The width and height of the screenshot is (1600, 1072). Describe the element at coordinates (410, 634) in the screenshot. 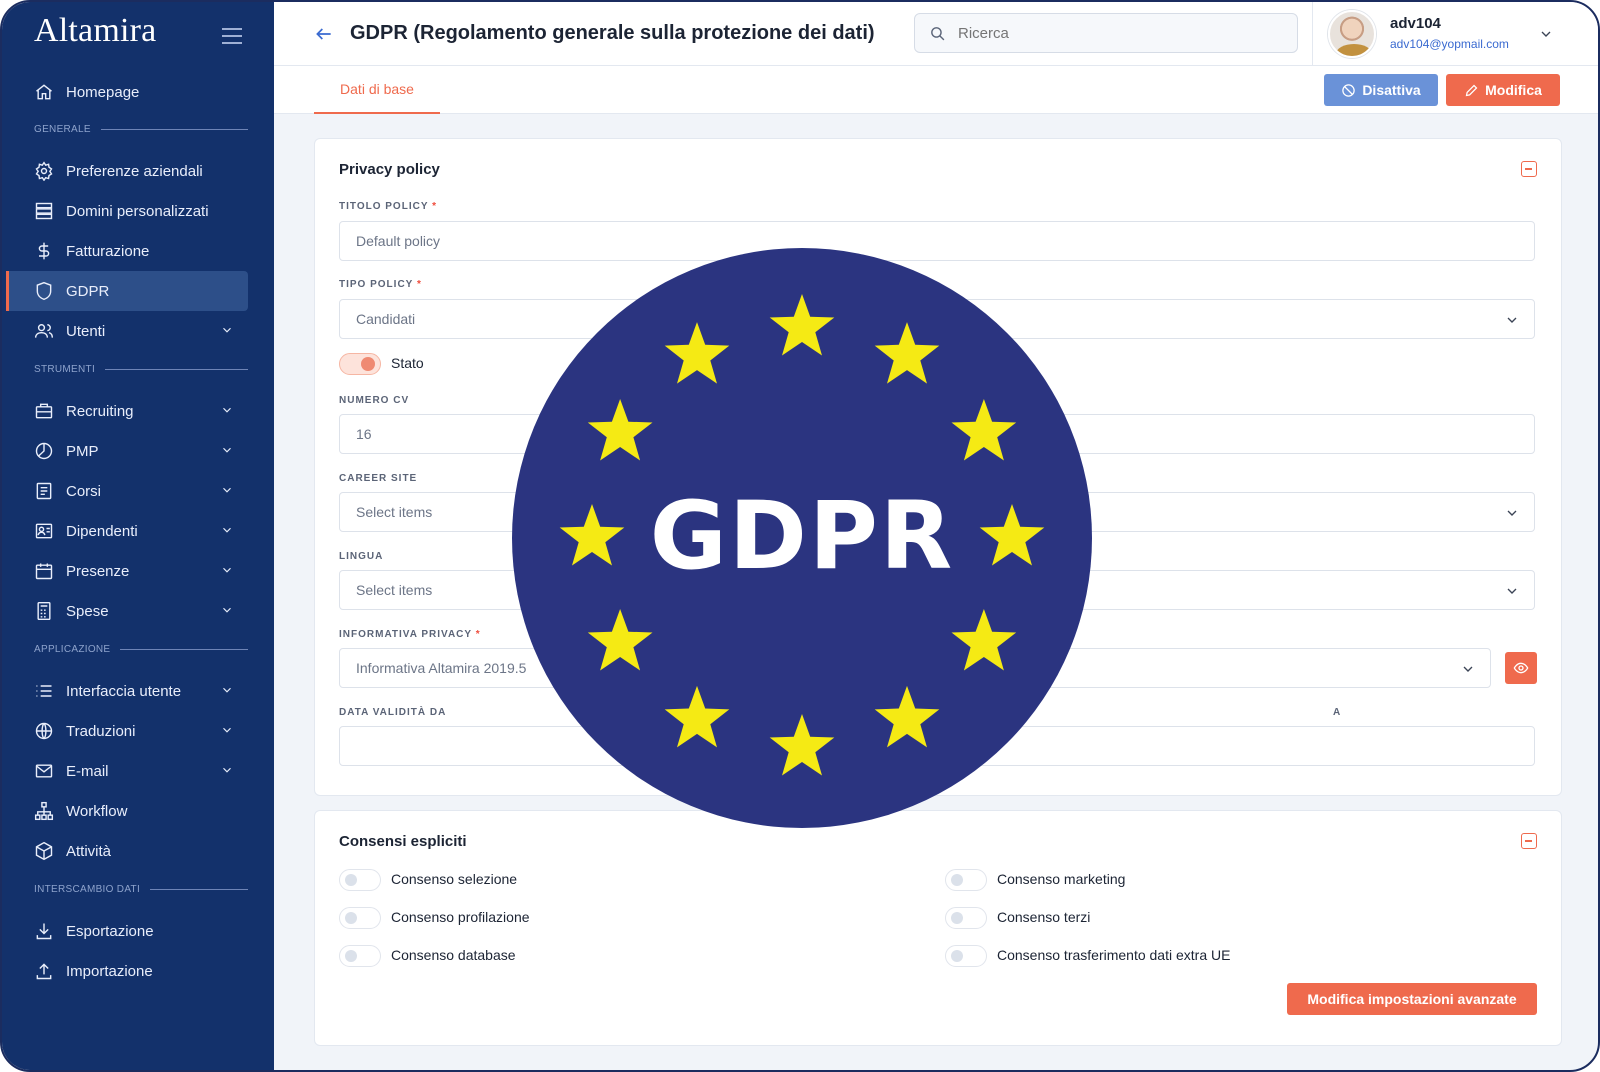

I see `field-label-informativa-privacy: INFORMATIVA PRIVACY *` at that location.